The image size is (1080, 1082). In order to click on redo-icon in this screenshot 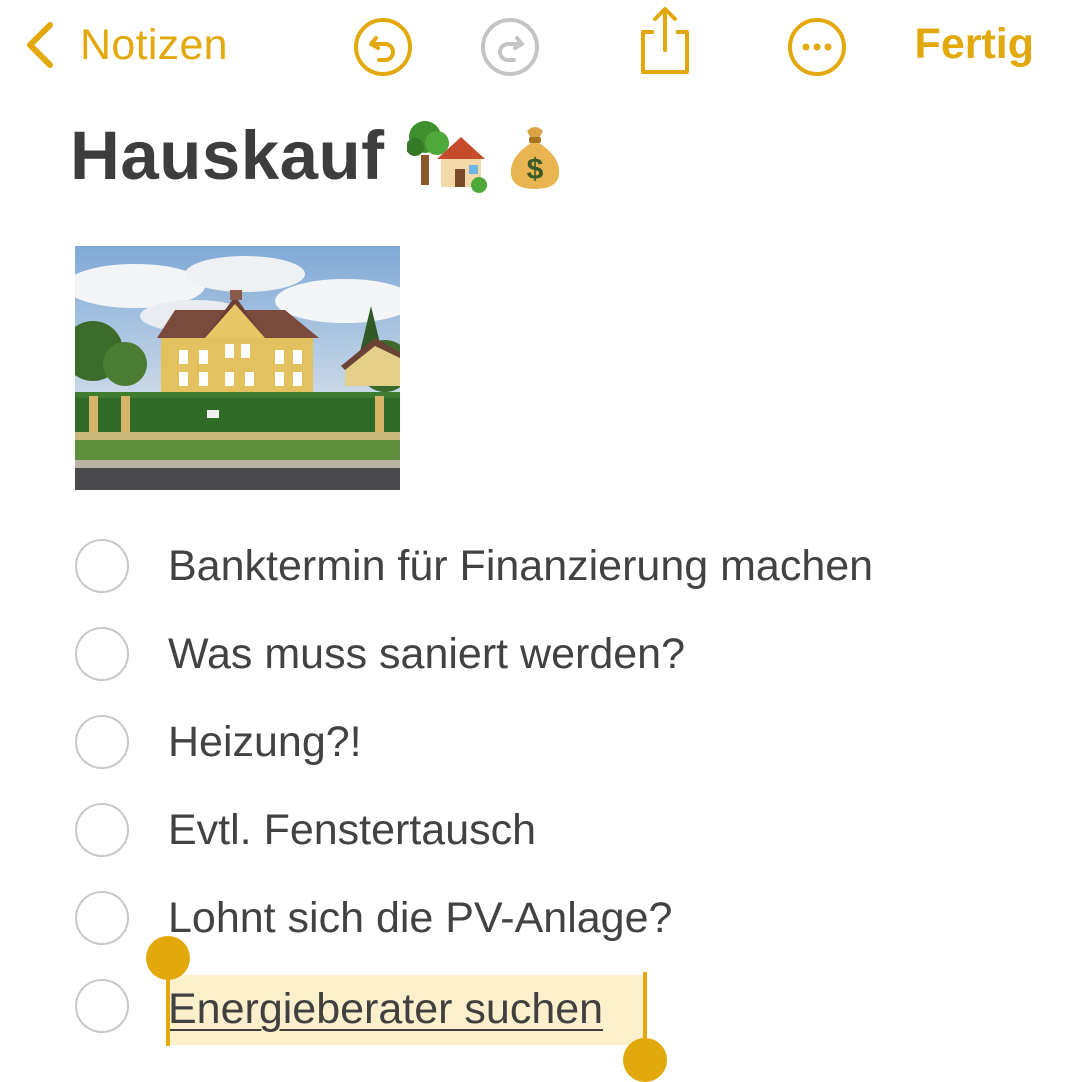, I will do `click(510, 47)`.